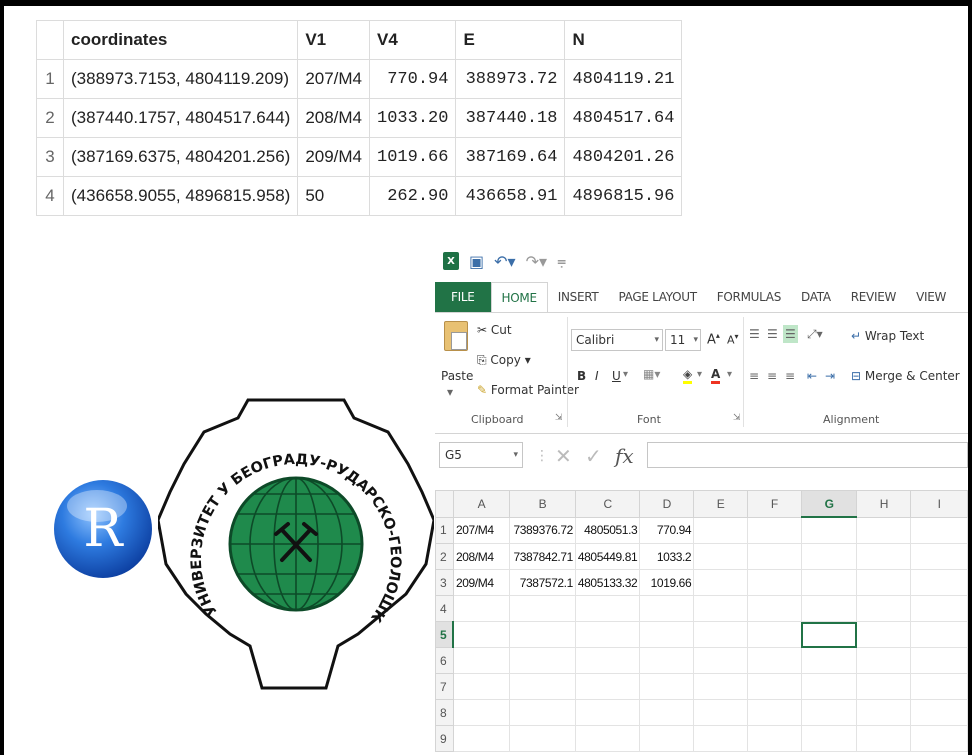 The height and width of the screenshot is (755, 972). What do you see at coordinates (607, 556) in the screenshot?
I see `cell-c2: 4805449.81` at bounding box center [607, 556].